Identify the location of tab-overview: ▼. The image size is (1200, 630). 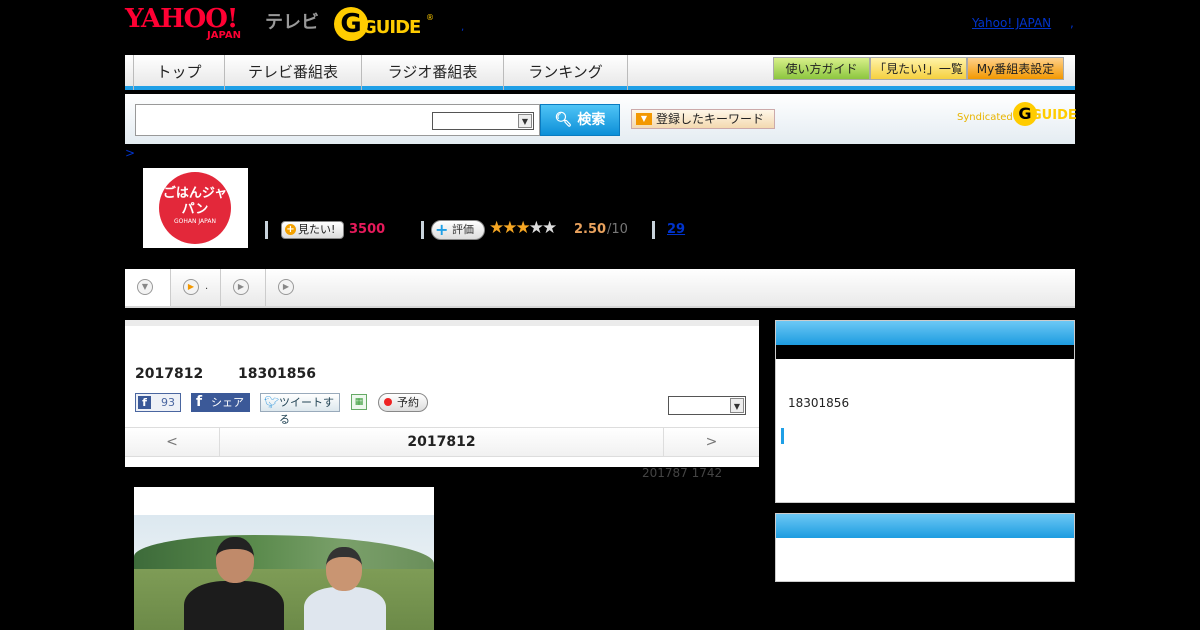
(148, 287).